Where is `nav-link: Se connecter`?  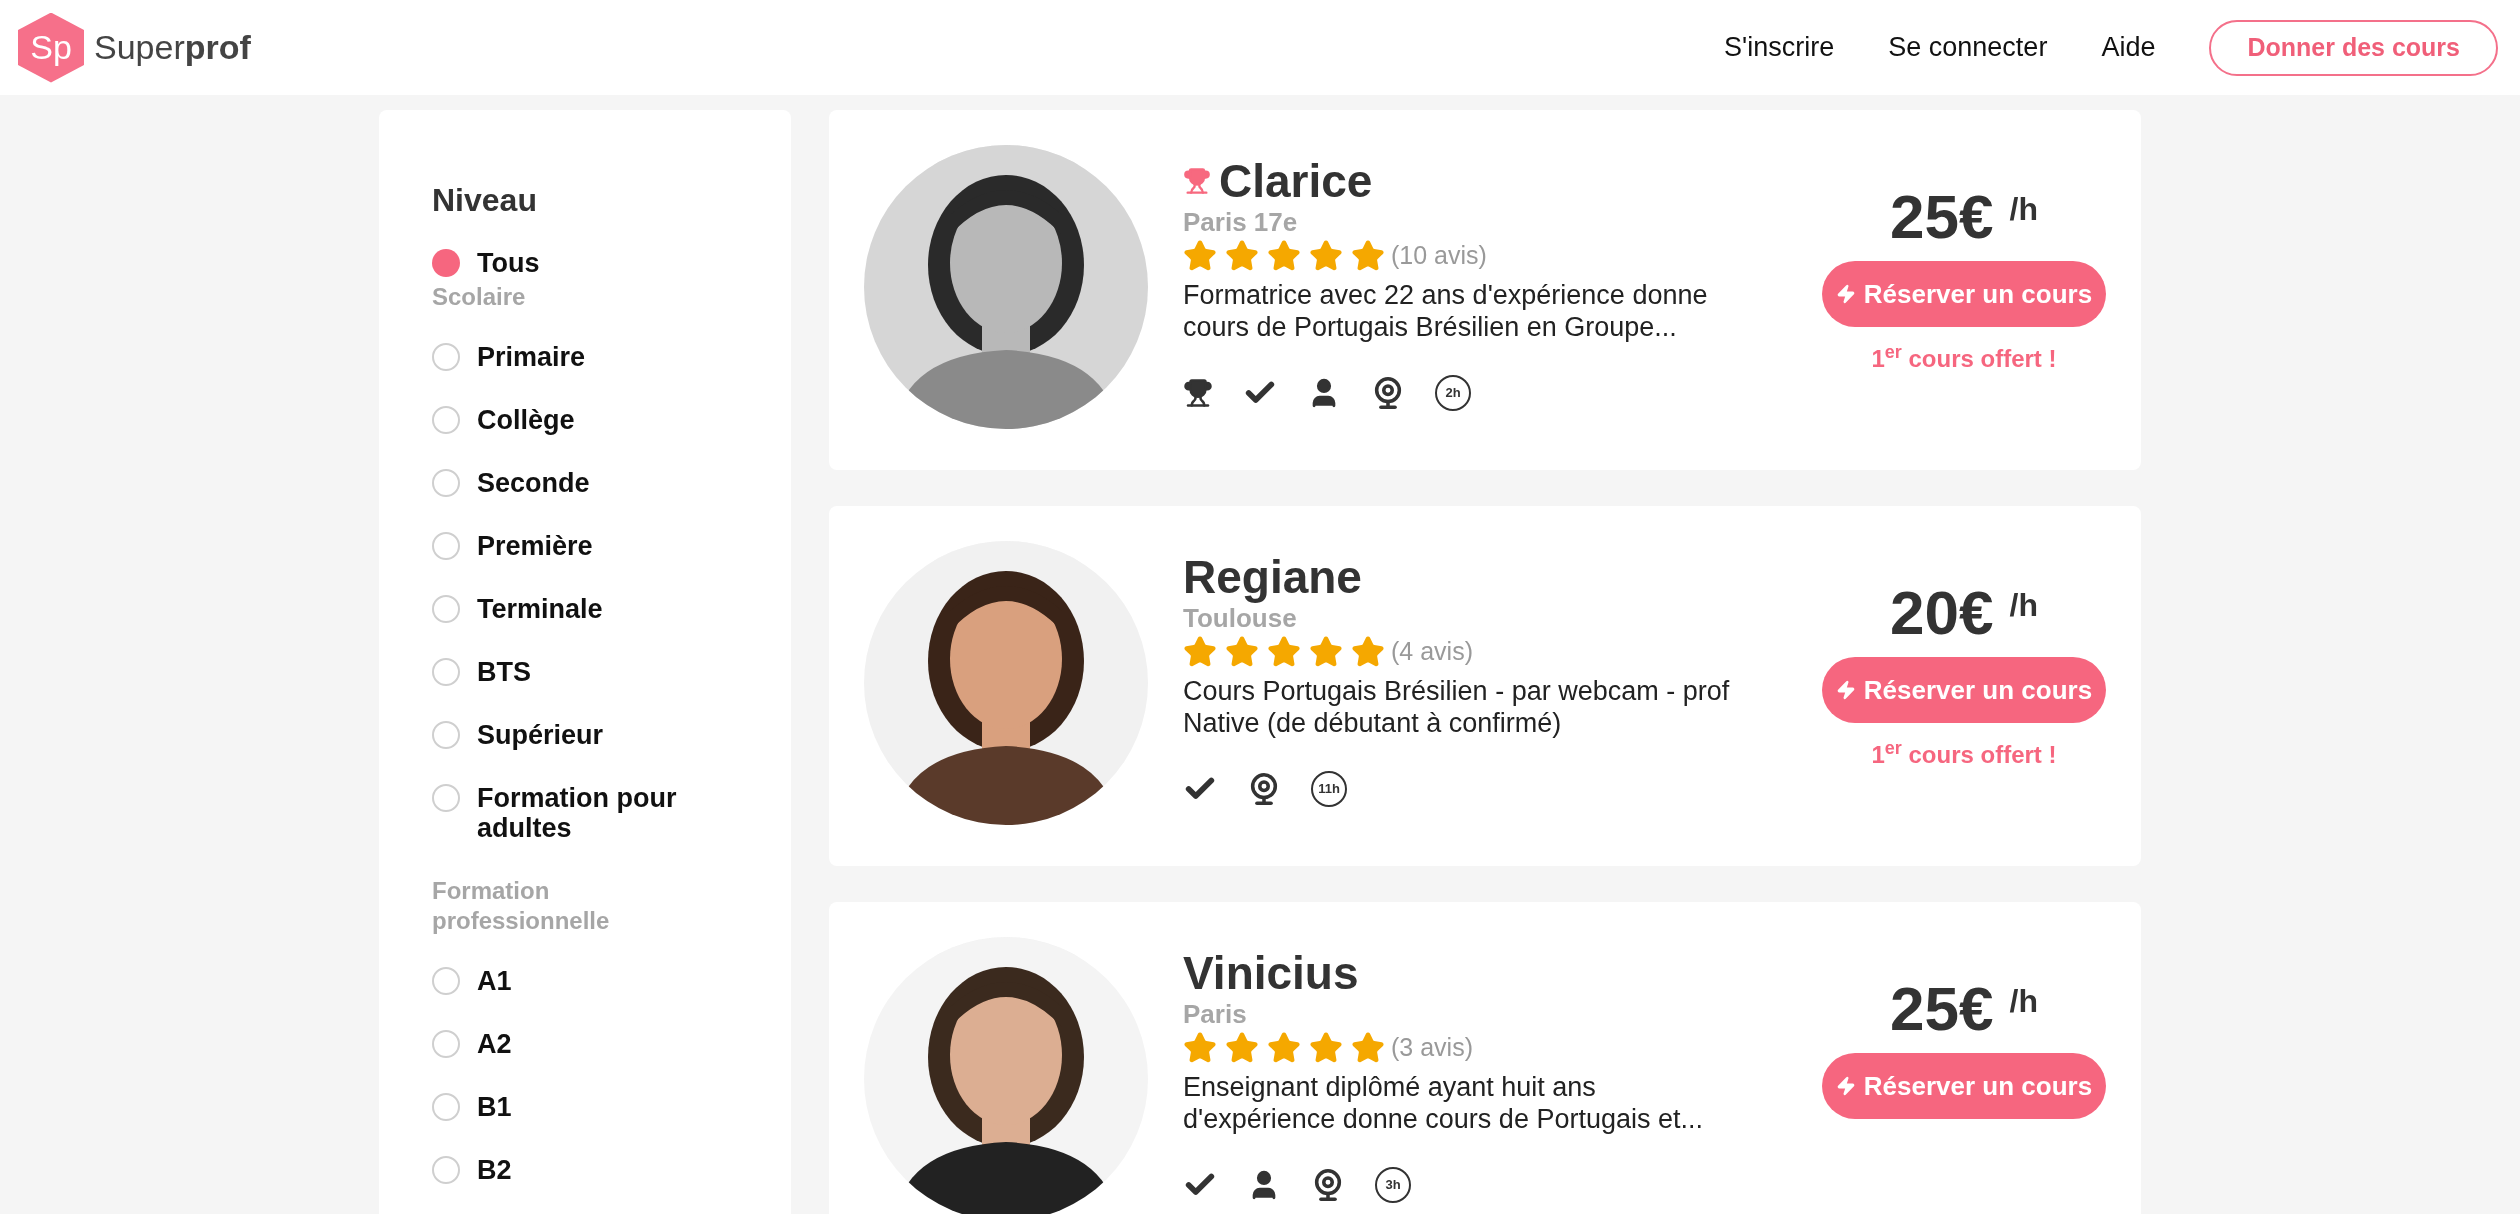 nav-link: Se connecter is located at coordinates (1968, 47).